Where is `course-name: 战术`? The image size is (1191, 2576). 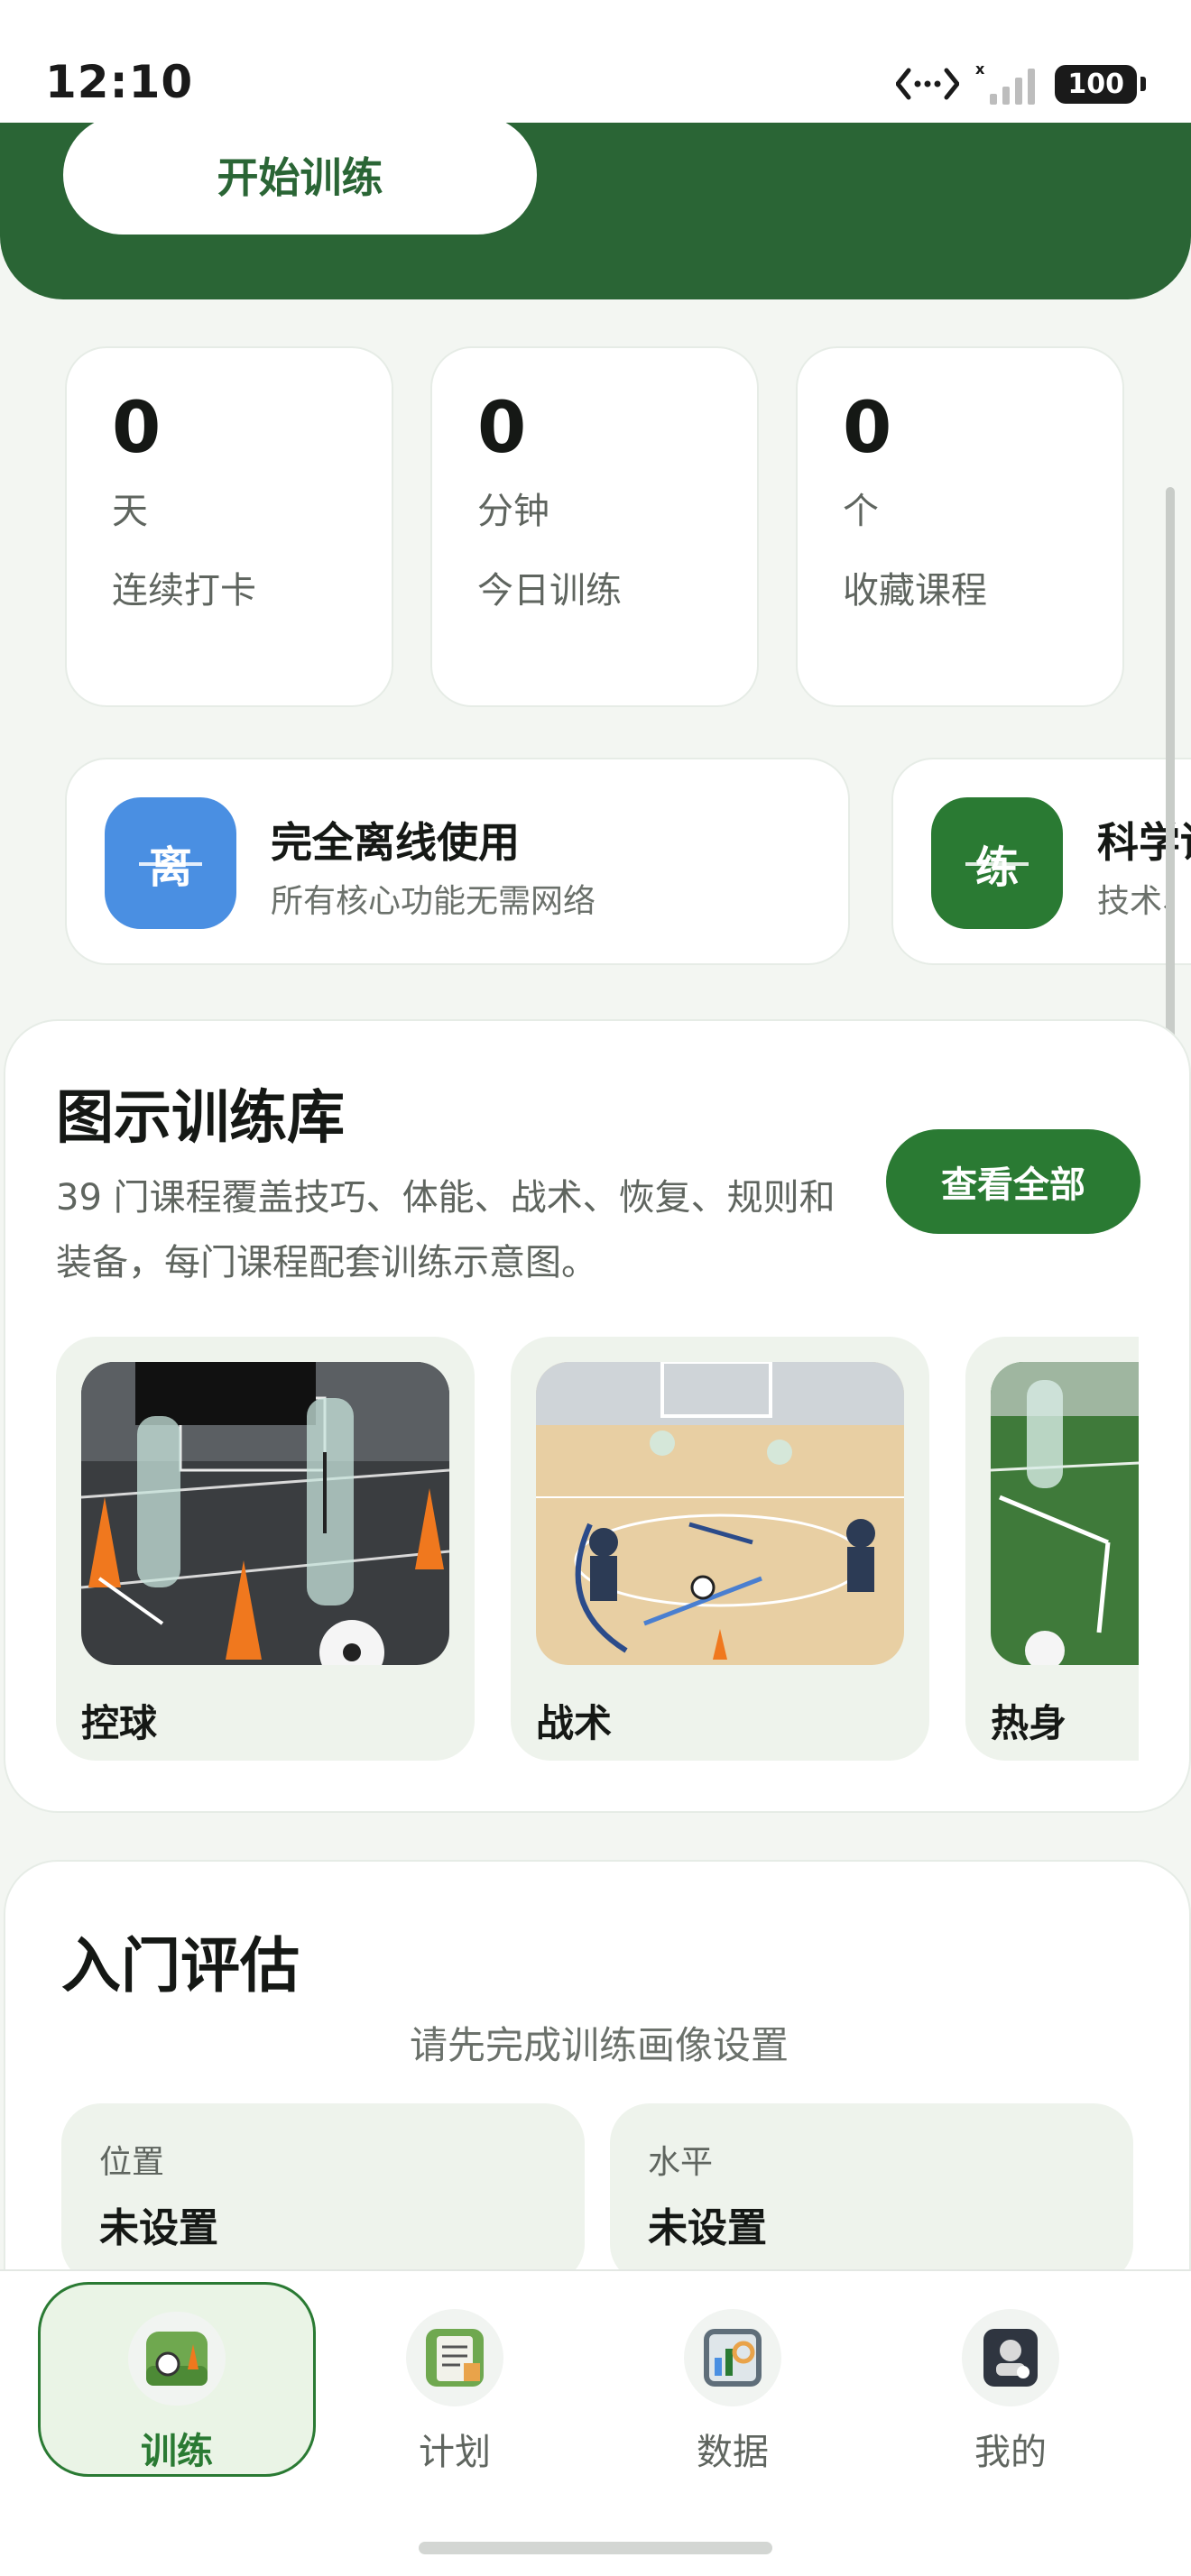
course-name: 战术 is located at coordinates (574, 1723).